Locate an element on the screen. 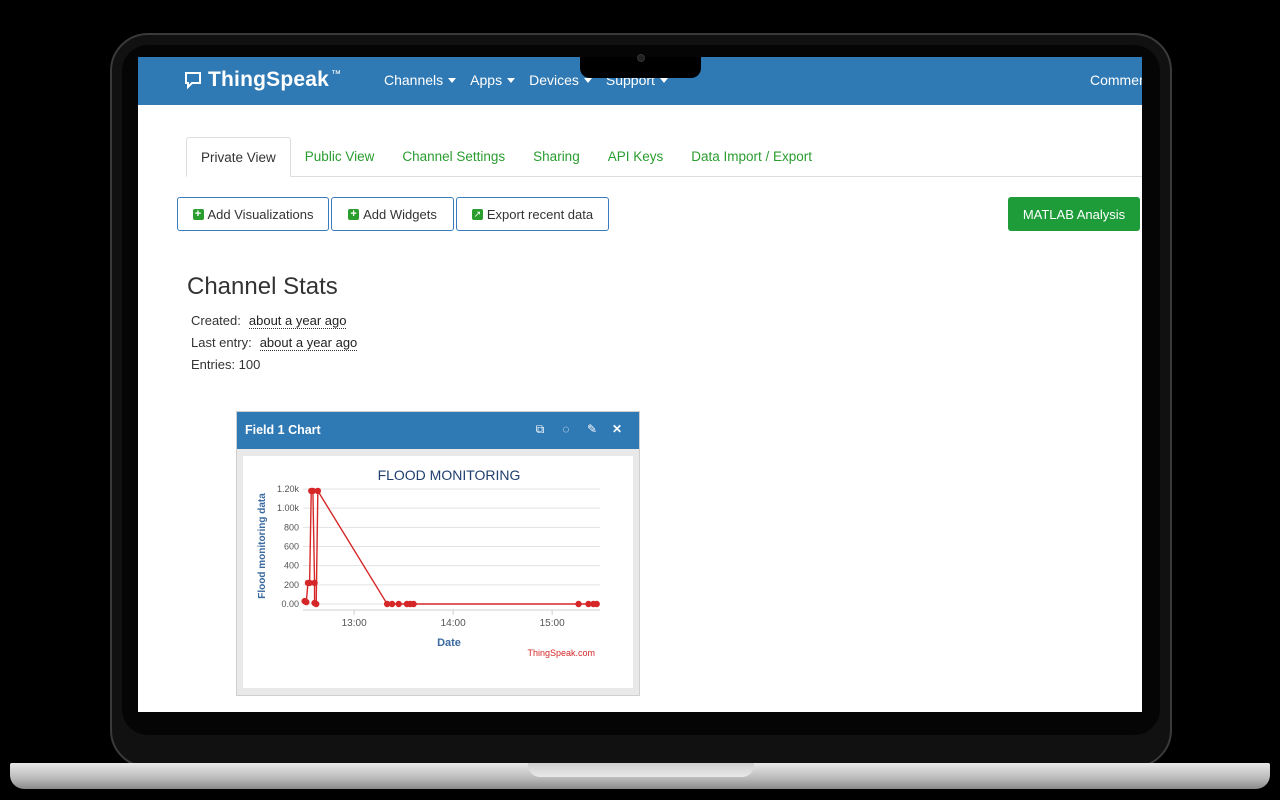 This screenshot has width=1280, height=800. y-tick-label: 800 is located at coordinates (291, 527).